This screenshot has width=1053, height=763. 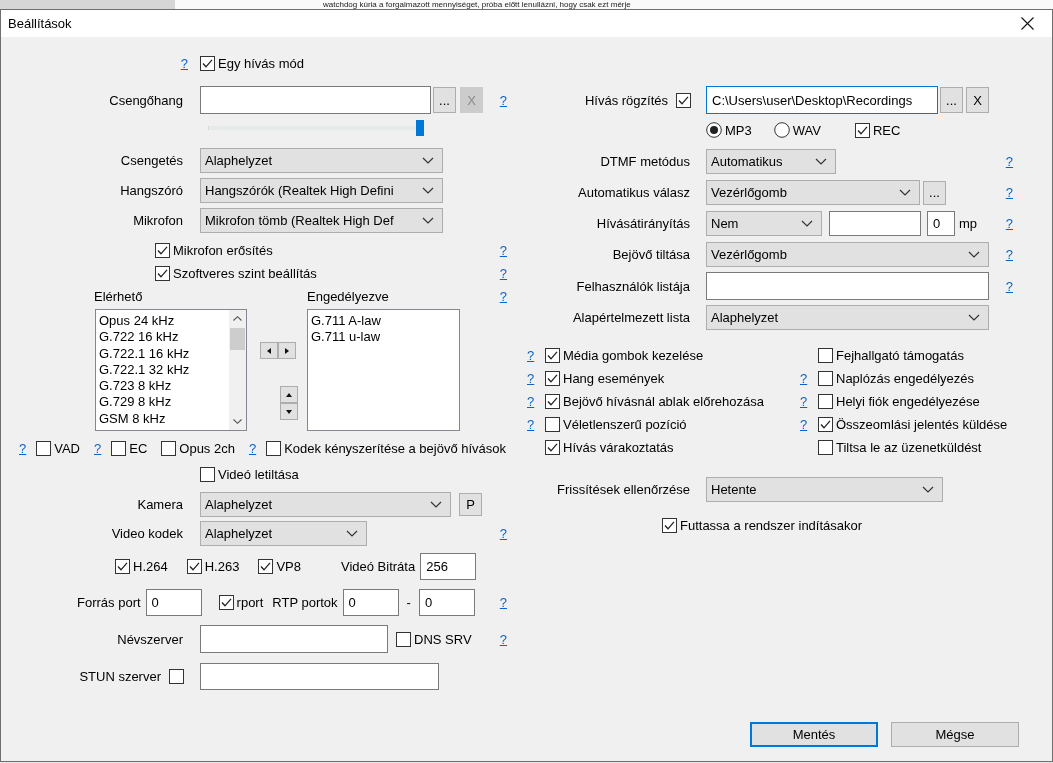 What do you see at coordinates (237, 339) in the screenshot?
I see `scrollbar-thumb` at bounding box center [237, 339].